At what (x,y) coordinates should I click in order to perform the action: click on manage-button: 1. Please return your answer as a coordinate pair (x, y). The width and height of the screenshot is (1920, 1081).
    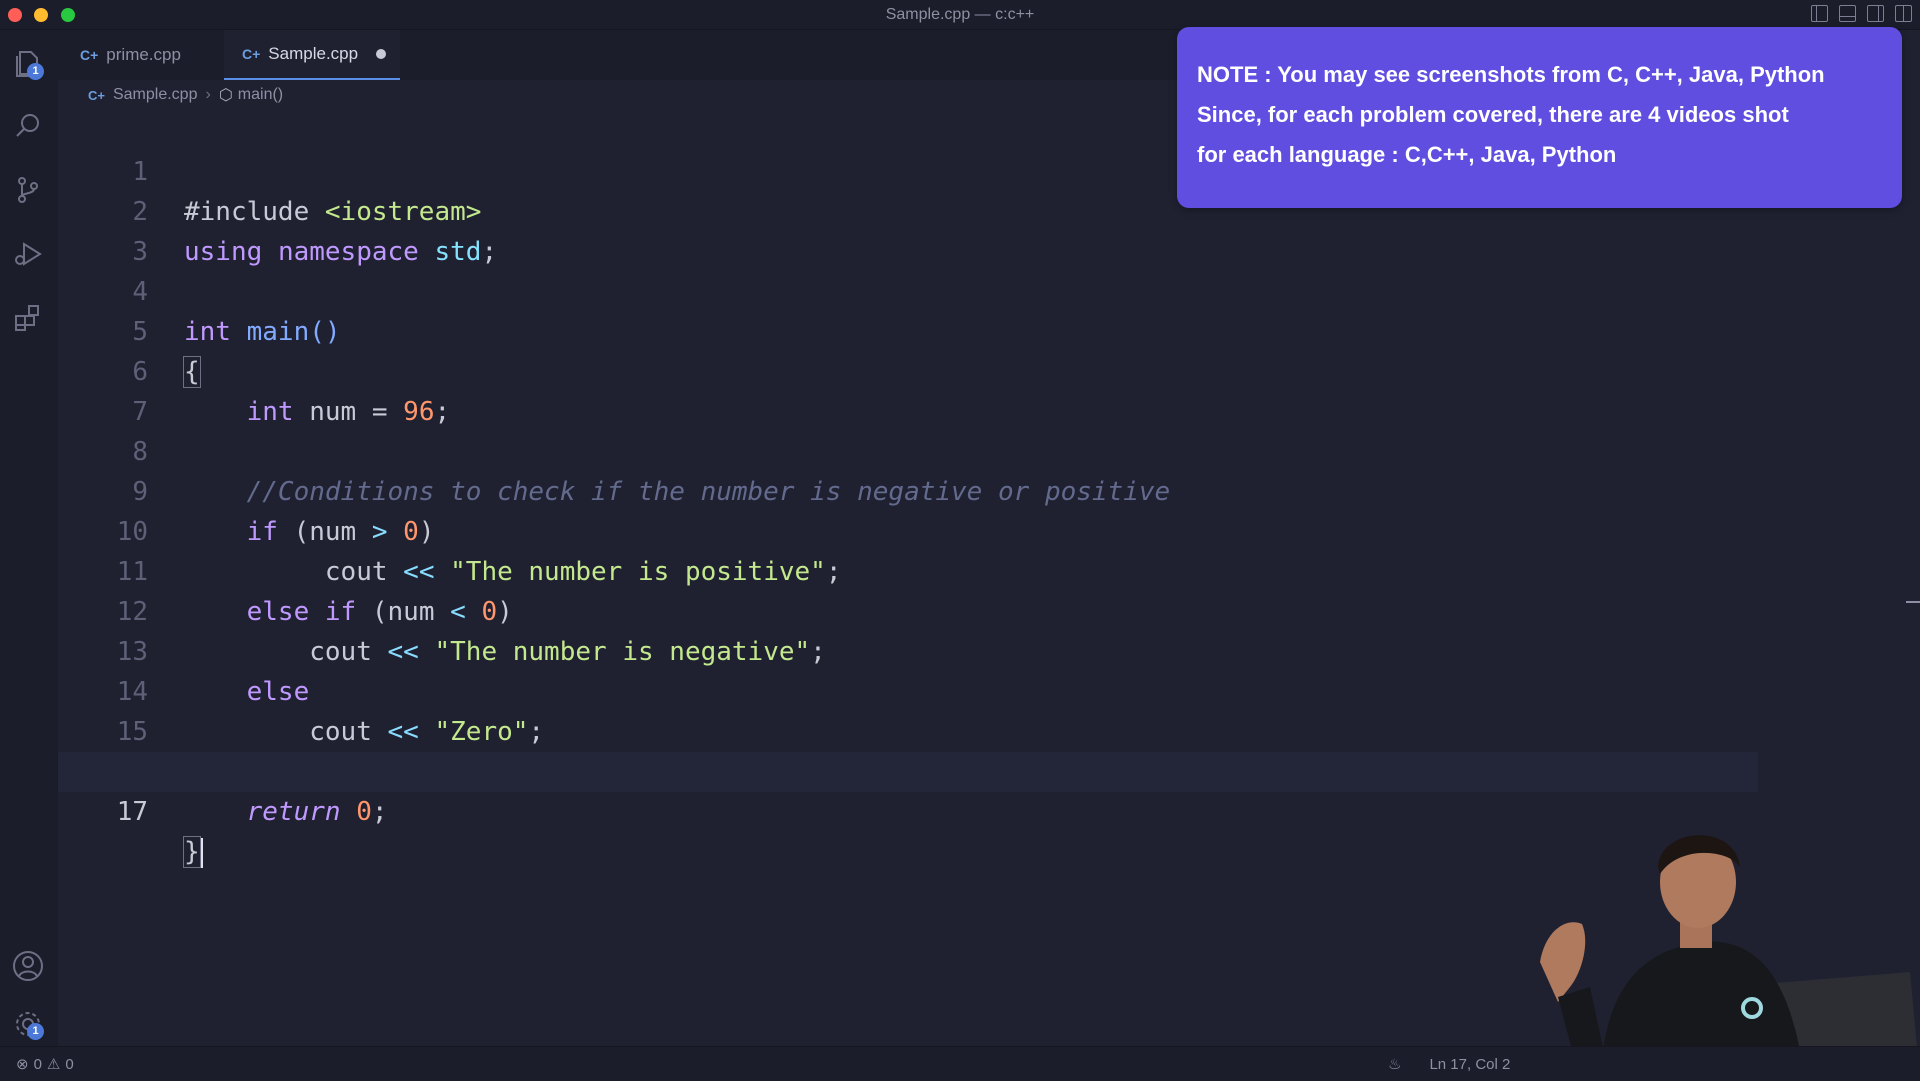
    Looking at the image, I should click on (28, 1024).